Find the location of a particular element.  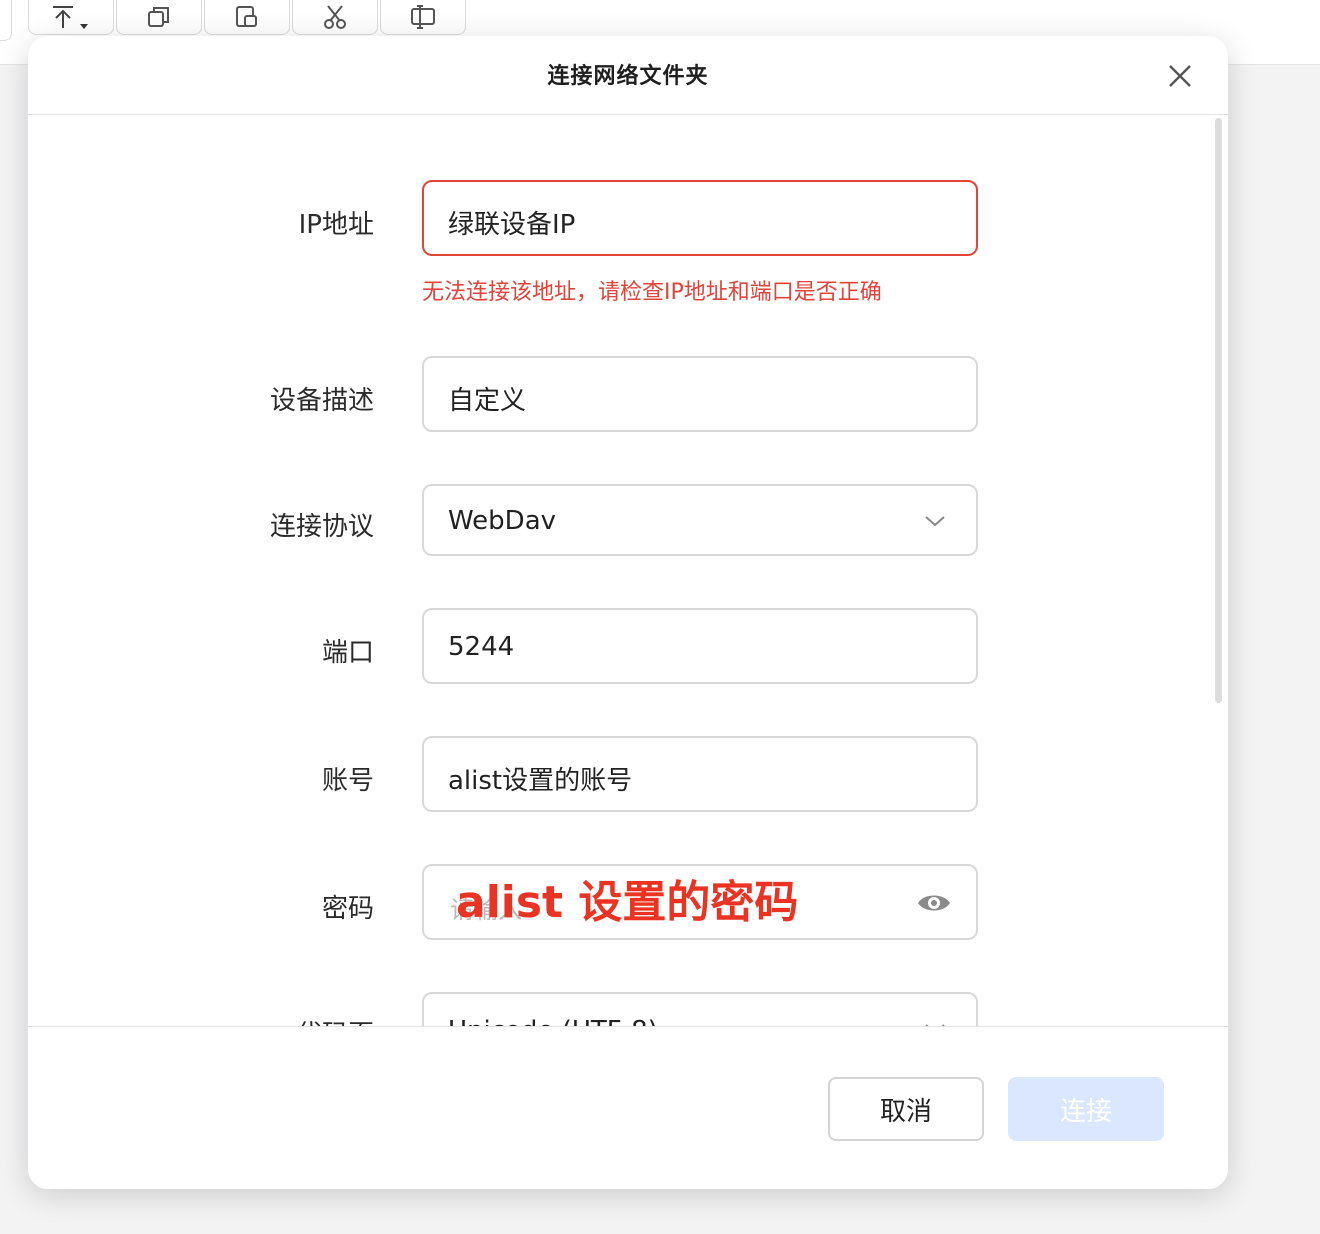

account-value: alist设置的账号 is located at coordinates (540, 781).